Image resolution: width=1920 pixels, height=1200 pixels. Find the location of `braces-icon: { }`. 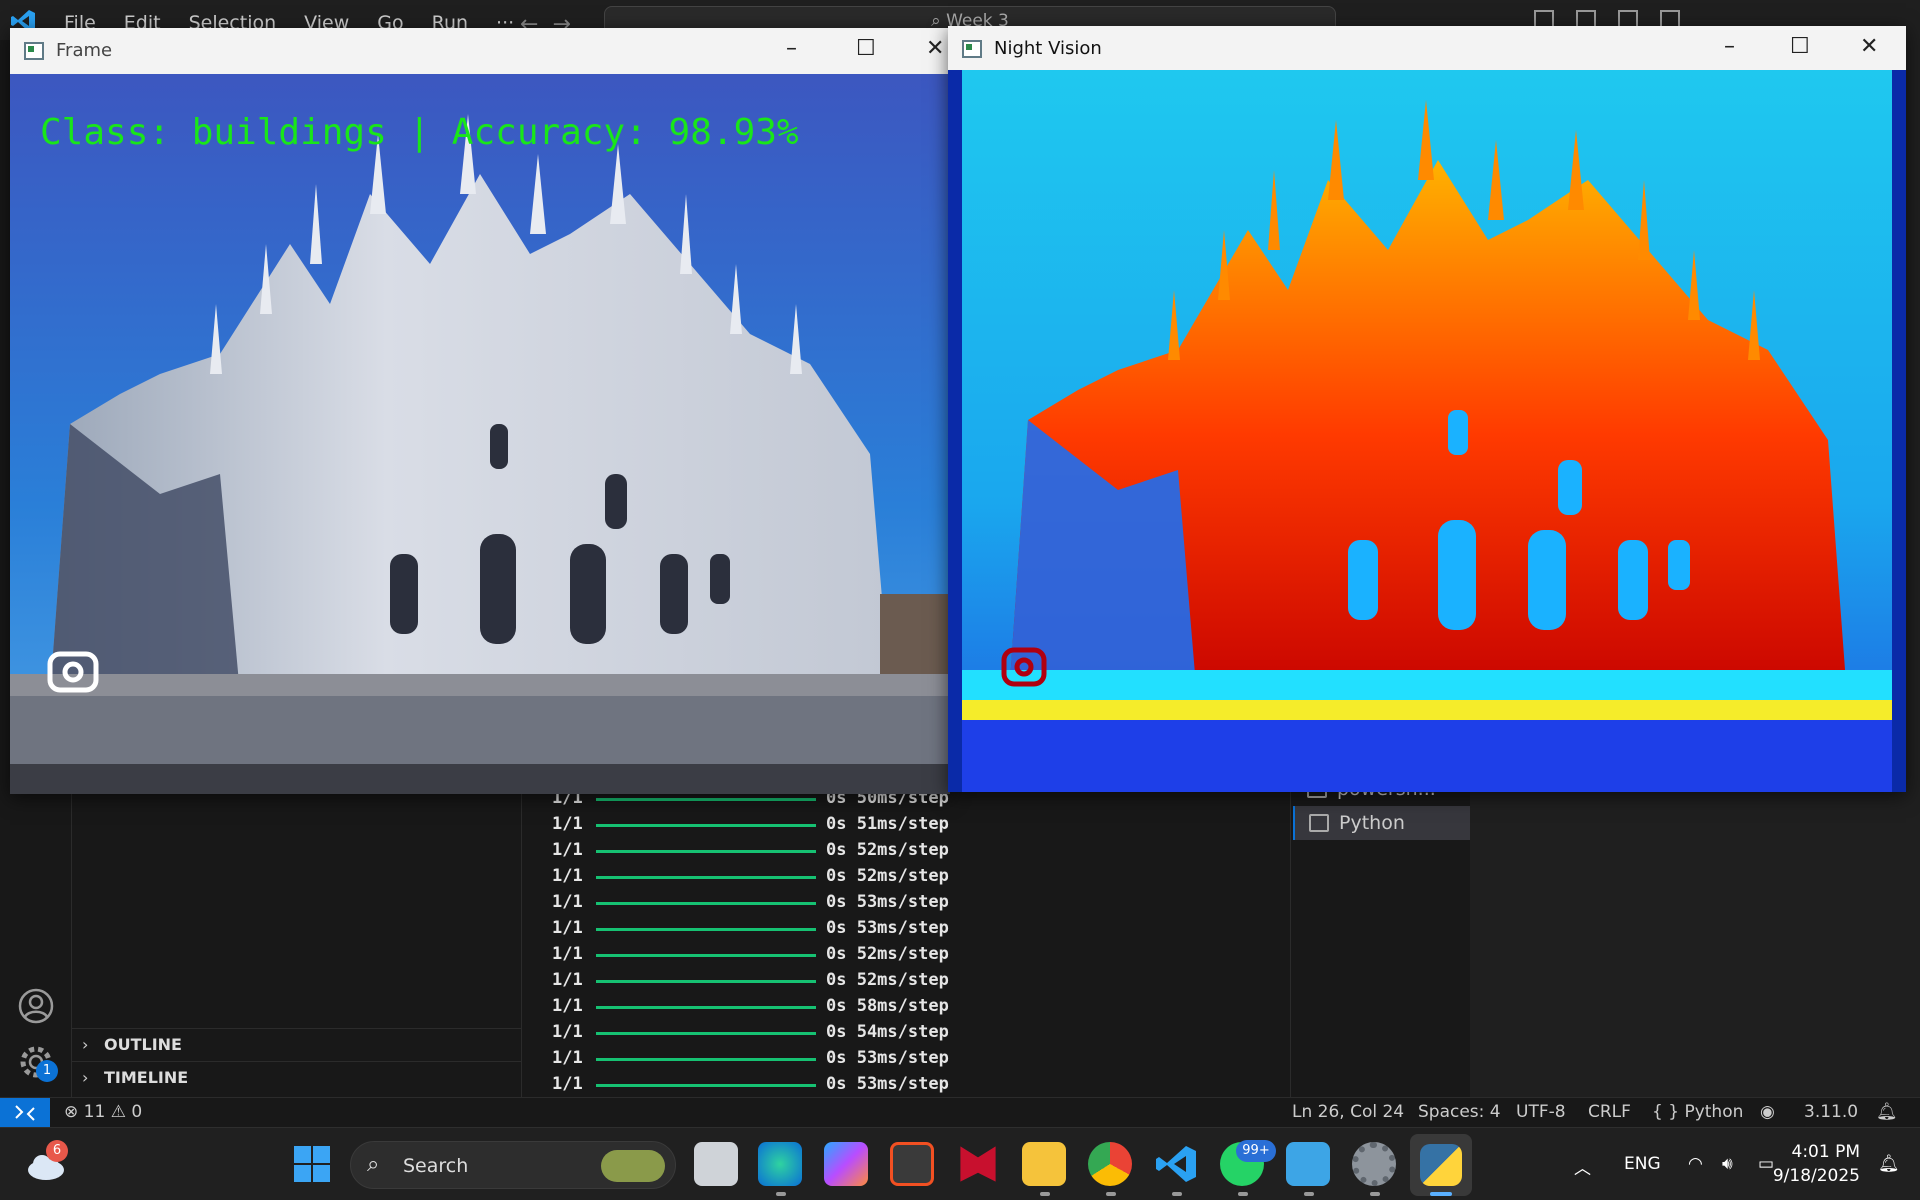

braces-icon: { } is located at coordinates (1666, 1112).